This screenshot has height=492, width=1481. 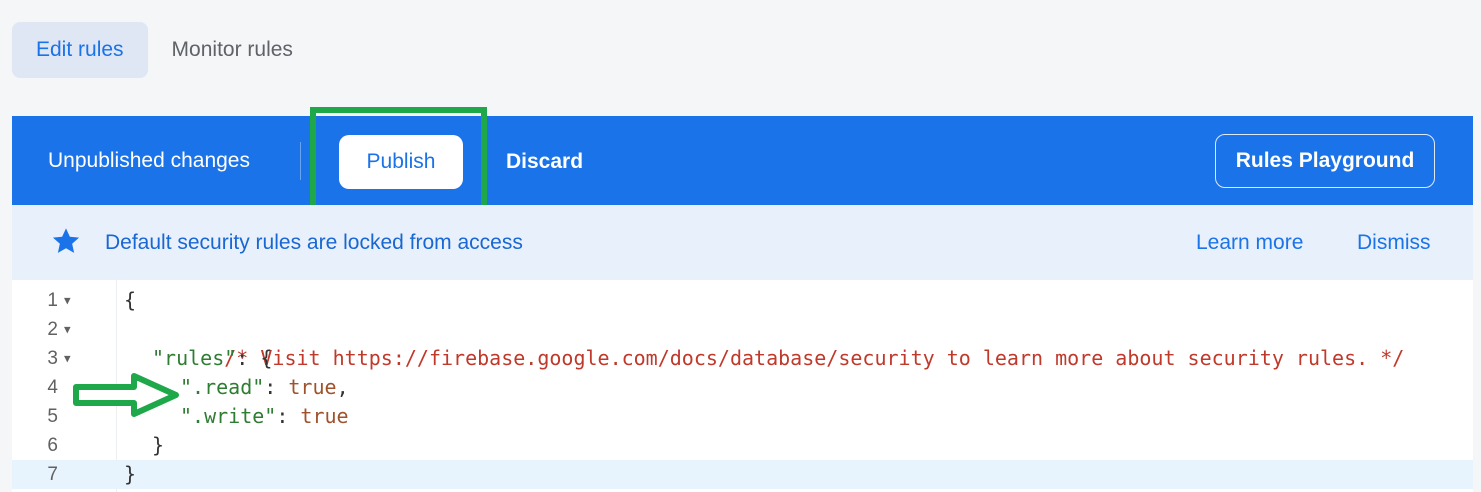 I want to click on code-key: "rules", so click(x=194, y=358).